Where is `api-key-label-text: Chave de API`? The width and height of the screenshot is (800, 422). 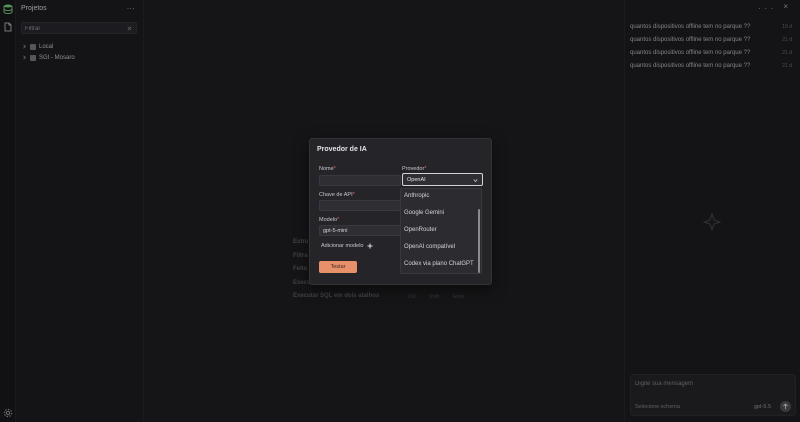
api-key-label-text: Chave de API is located at coordinates (336, 195).